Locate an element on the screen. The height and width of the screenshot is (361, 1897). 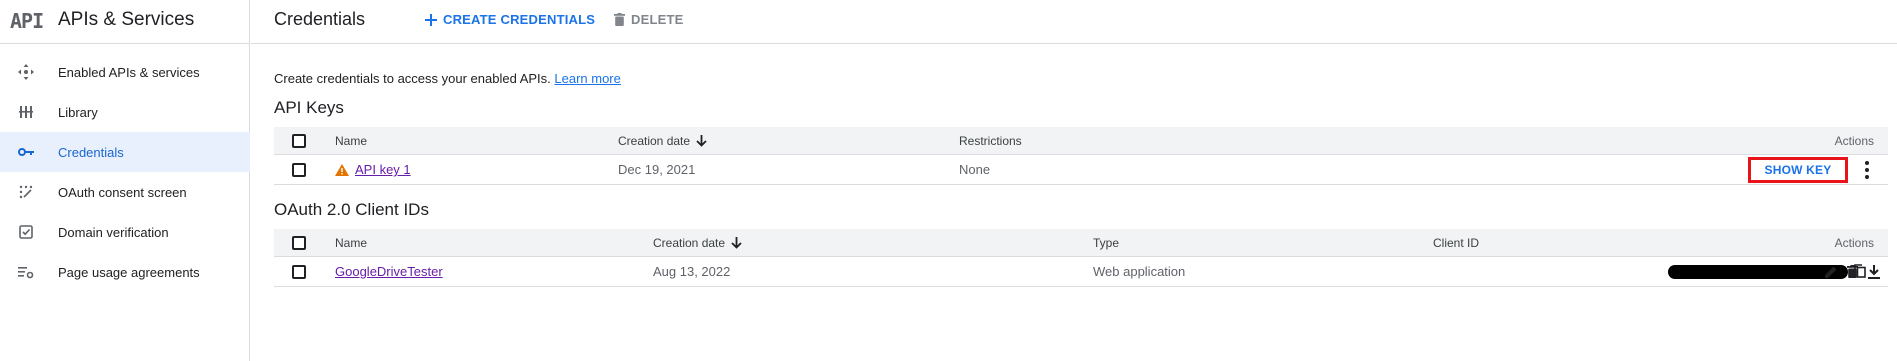
create-credentials-button: CREATE CREDENTIALS is located at coordinates (510, 19).